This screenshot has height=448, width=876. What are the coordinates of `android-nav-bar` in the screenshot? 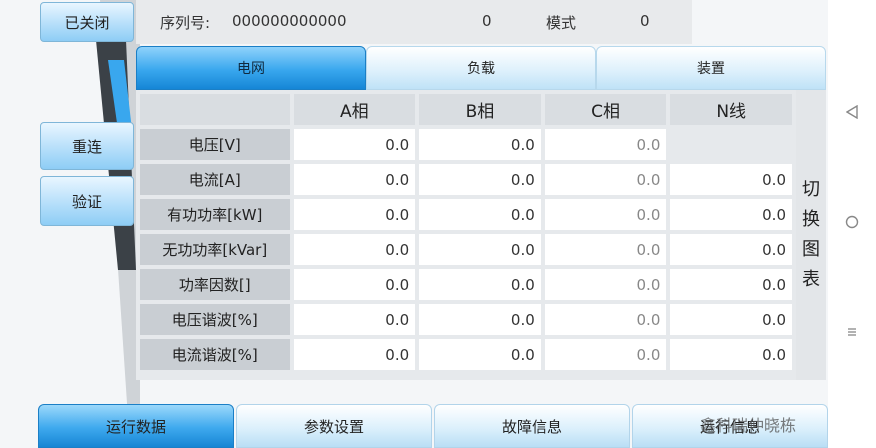 It's located at (852, 224).